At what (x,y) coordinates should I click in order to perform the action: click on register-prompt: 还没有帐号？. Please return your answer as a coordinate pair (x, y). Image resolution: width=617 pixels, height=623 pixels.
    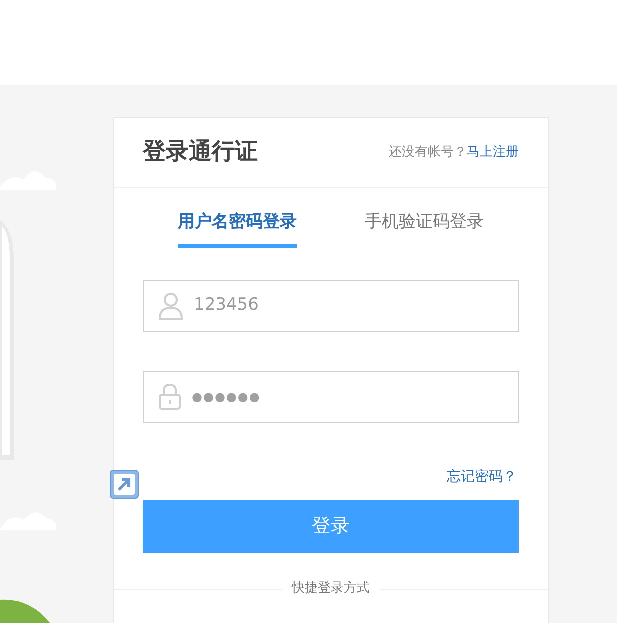
    Looking at the image, I should click on (428, 153).